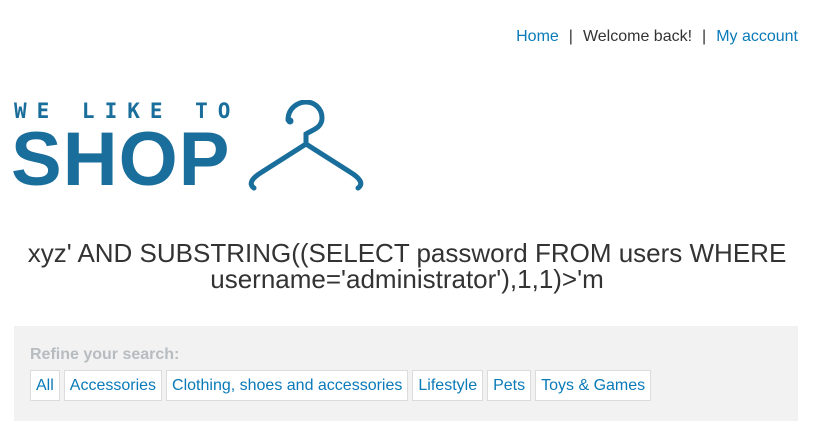 Image resolution: width=814 pixels, height=433 pixels. I want to click on refine-label: Refine your search:, so click(105, 354).